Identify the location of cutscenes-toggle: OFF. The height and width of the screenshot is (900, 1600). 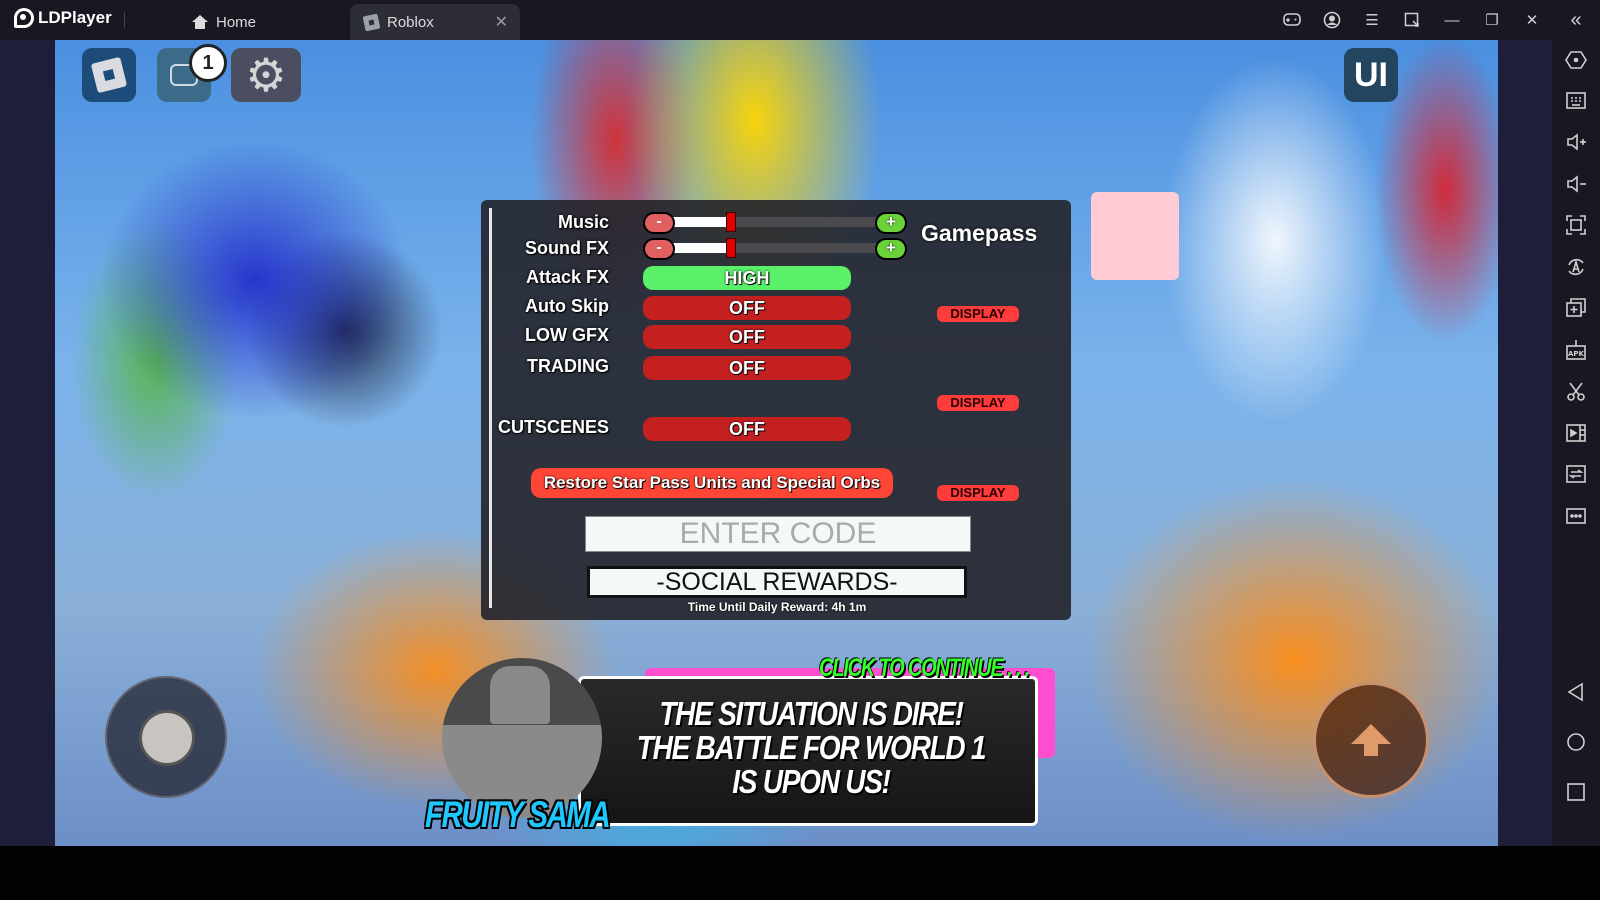
(747, 429).